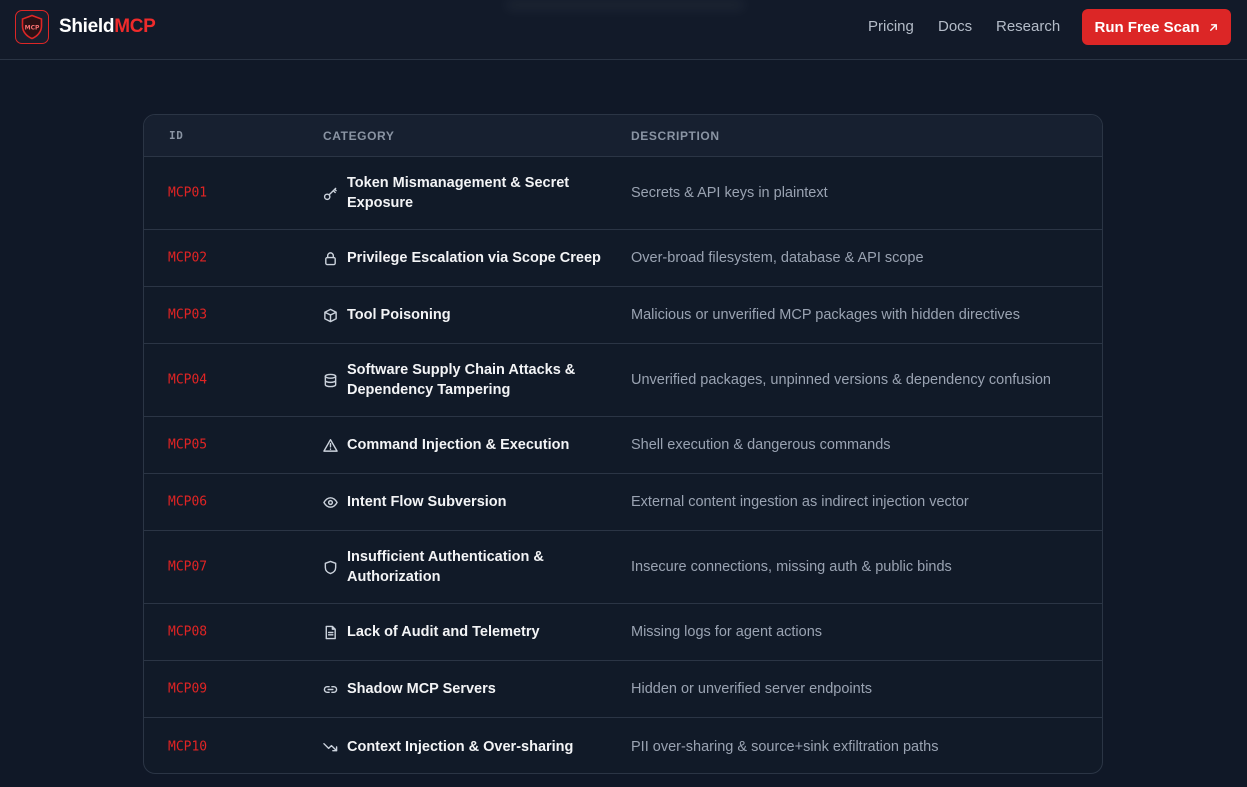  I want to click on package-icon, so click(330, 315).